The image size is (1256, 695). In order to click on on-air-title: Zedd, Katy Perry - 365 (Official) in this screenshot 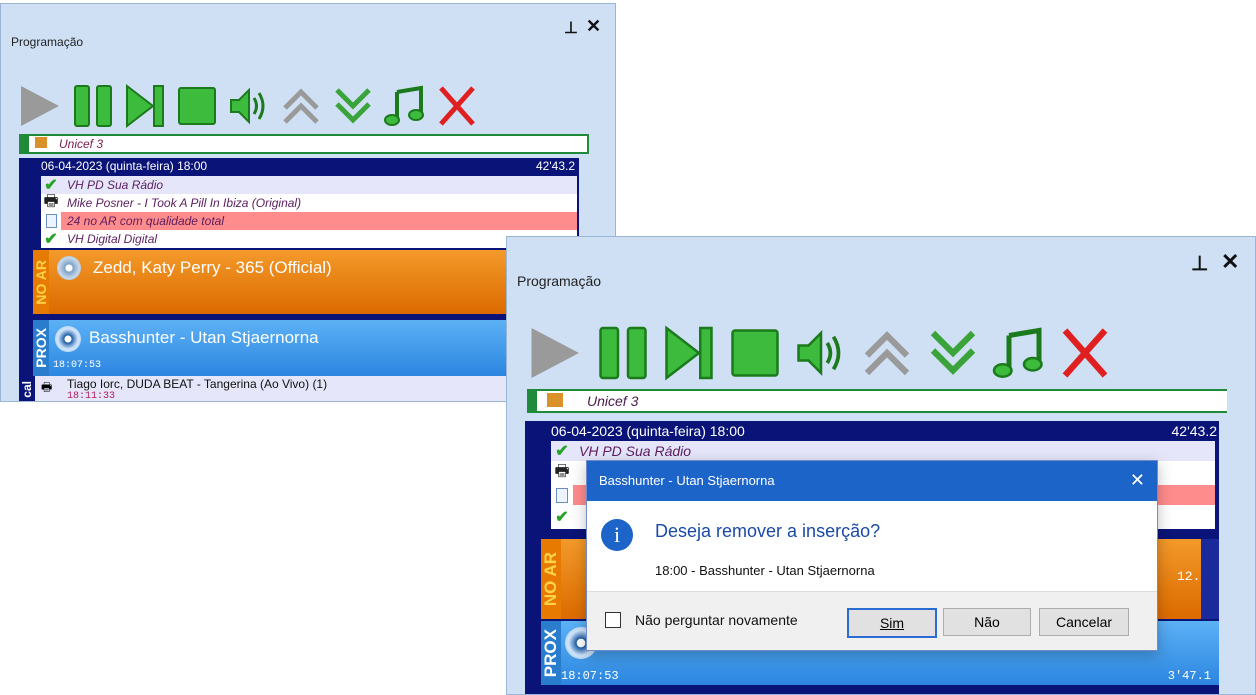, I will do `click(212, 267)`.